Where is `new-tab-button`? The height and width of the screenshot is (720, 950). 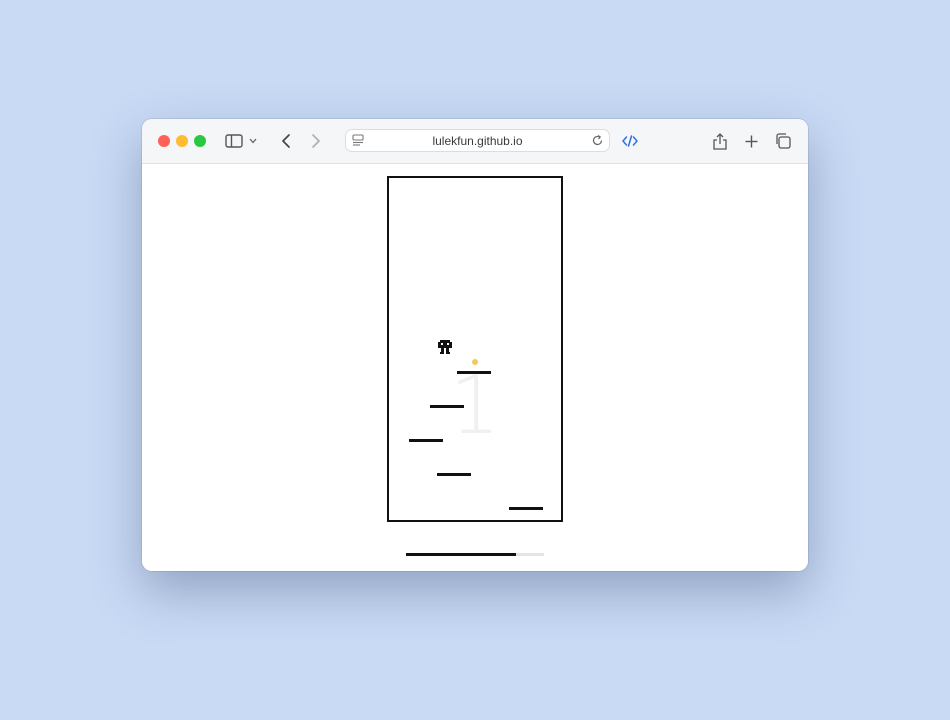 new-tab-button is located at coordinates (751, 141).